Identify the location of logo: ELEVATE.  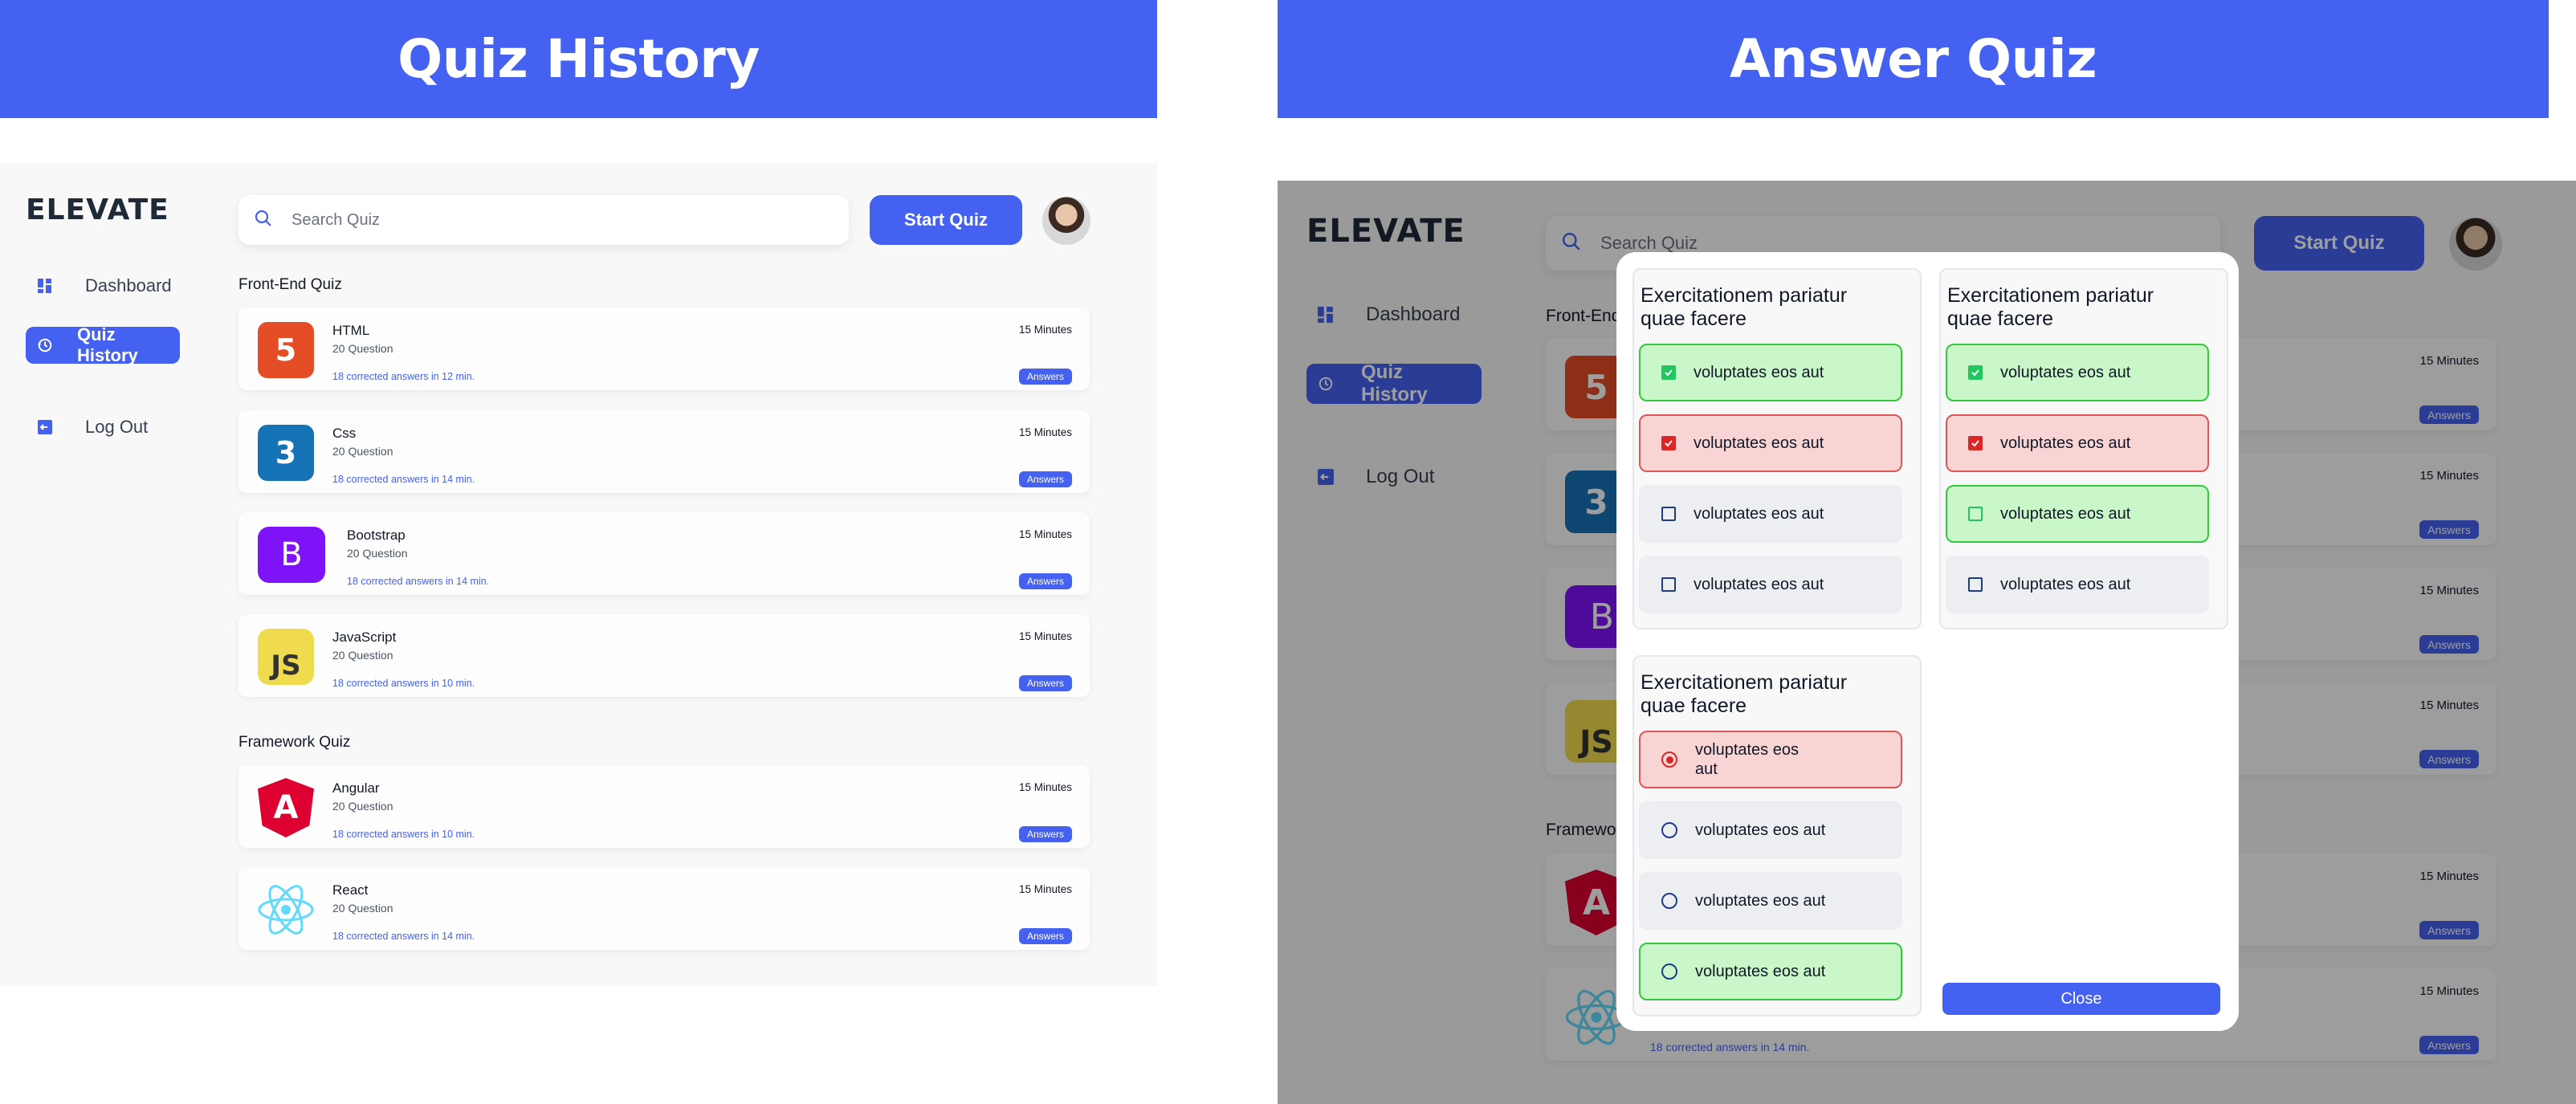
(97, 210).